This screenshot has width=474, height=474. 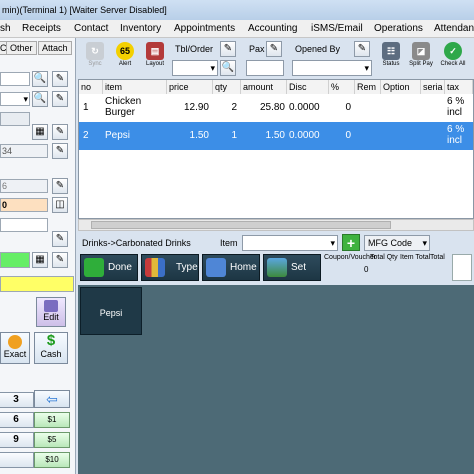 I want to click on split-pay-icon: ◪, so click(x=421, y=51).